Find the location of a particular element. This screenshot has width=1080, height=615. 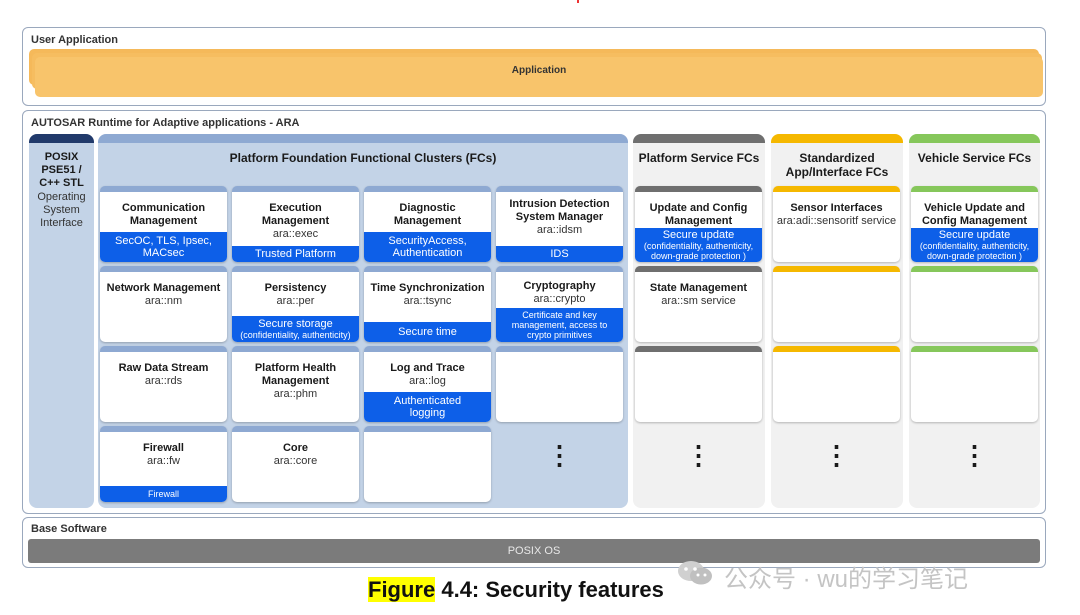

figure-caption: Figure 4.4: Security features is located at coordinates (516, 590).